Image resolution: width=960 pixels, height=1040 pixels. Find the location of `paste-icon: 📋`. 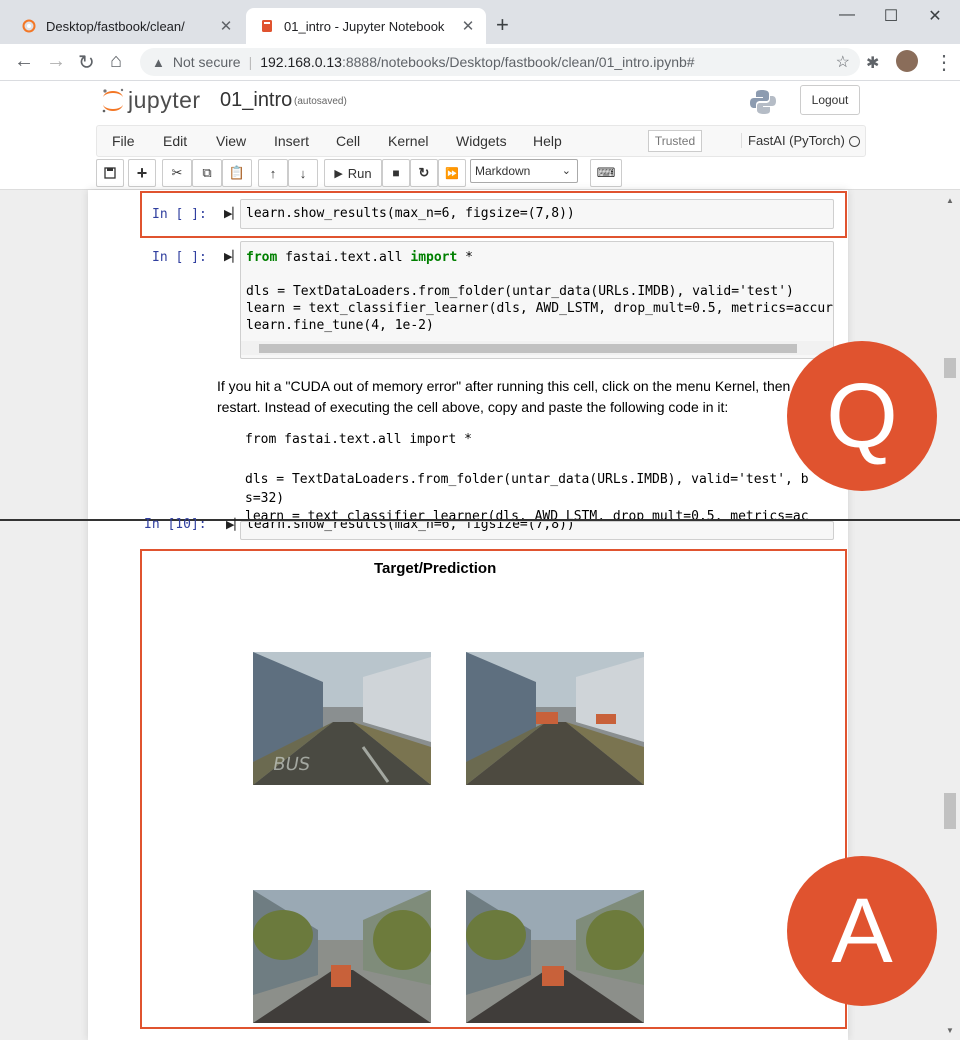

paste-icon: 📋 is located at coordinates (237, 173).